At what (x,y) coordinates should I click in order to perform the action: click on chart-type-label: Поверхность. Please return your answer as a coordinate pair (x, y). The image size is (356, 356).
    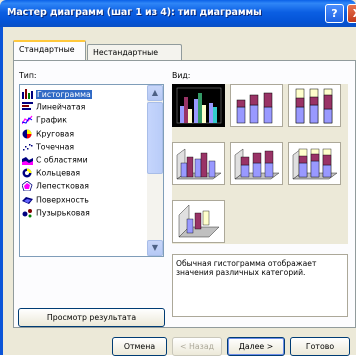
    Looking at the image, I should click on (62, 200).